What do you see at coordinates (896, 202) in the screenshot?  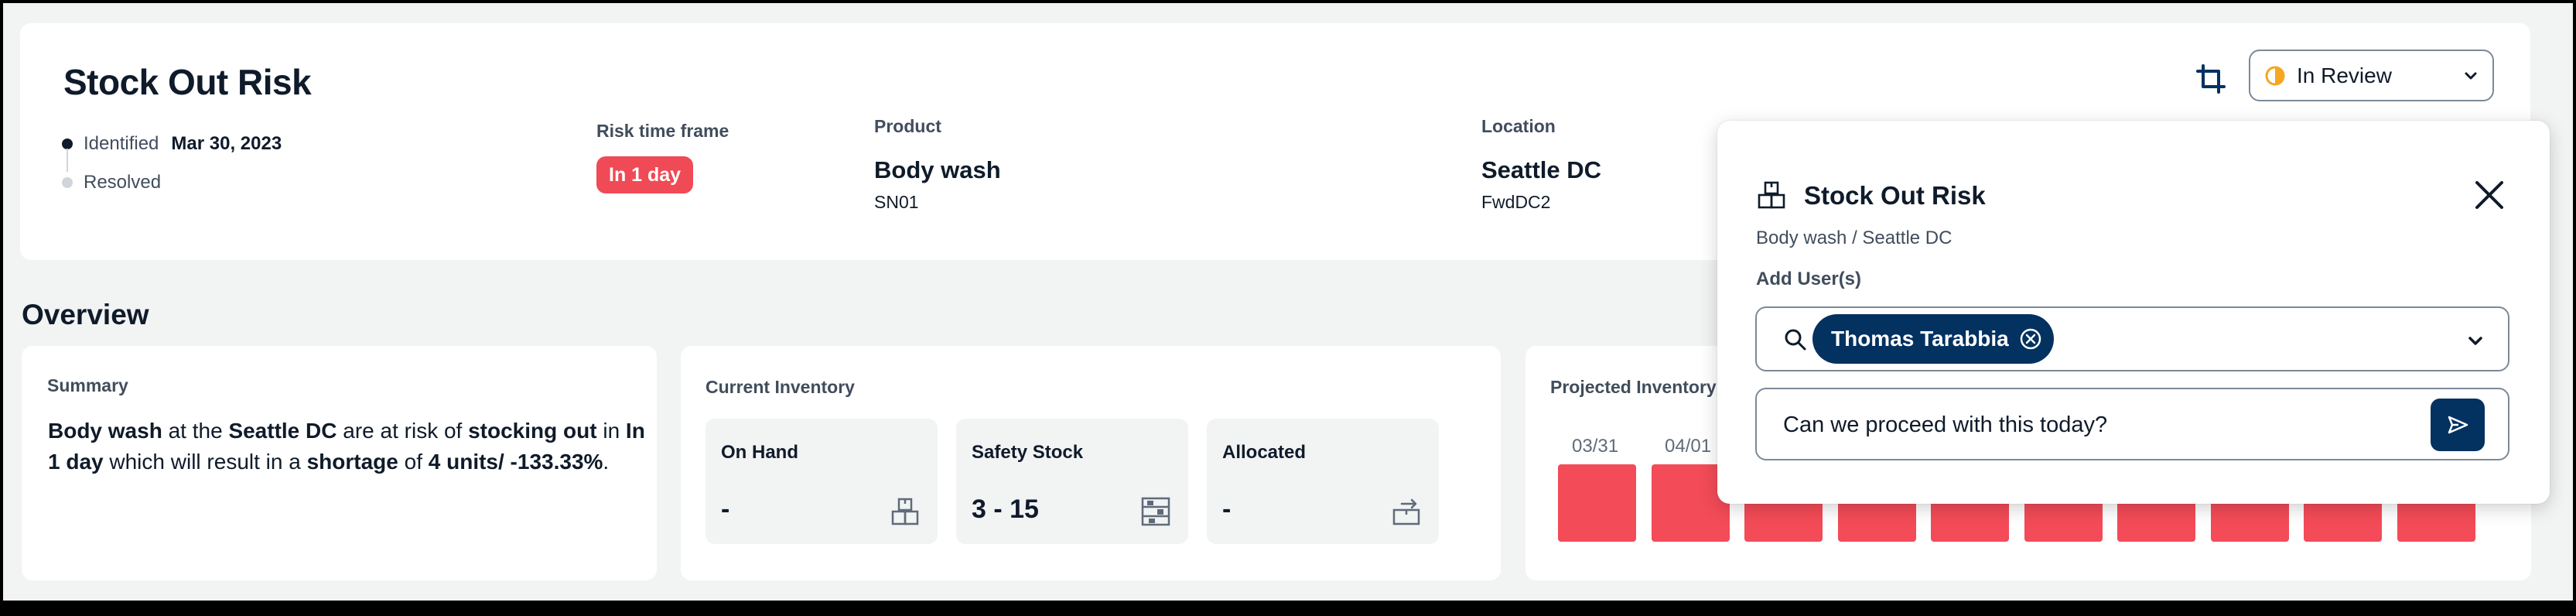 I see `product-code: SN01` at bounding box center [896, 202].